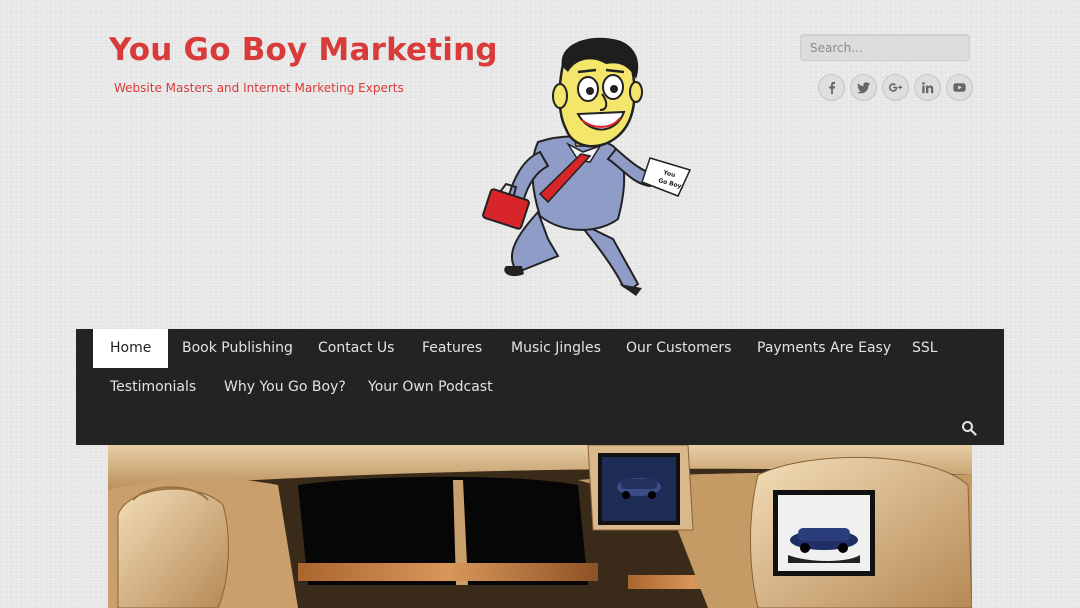  I want to click on twitter-icon, so click(863, 88).